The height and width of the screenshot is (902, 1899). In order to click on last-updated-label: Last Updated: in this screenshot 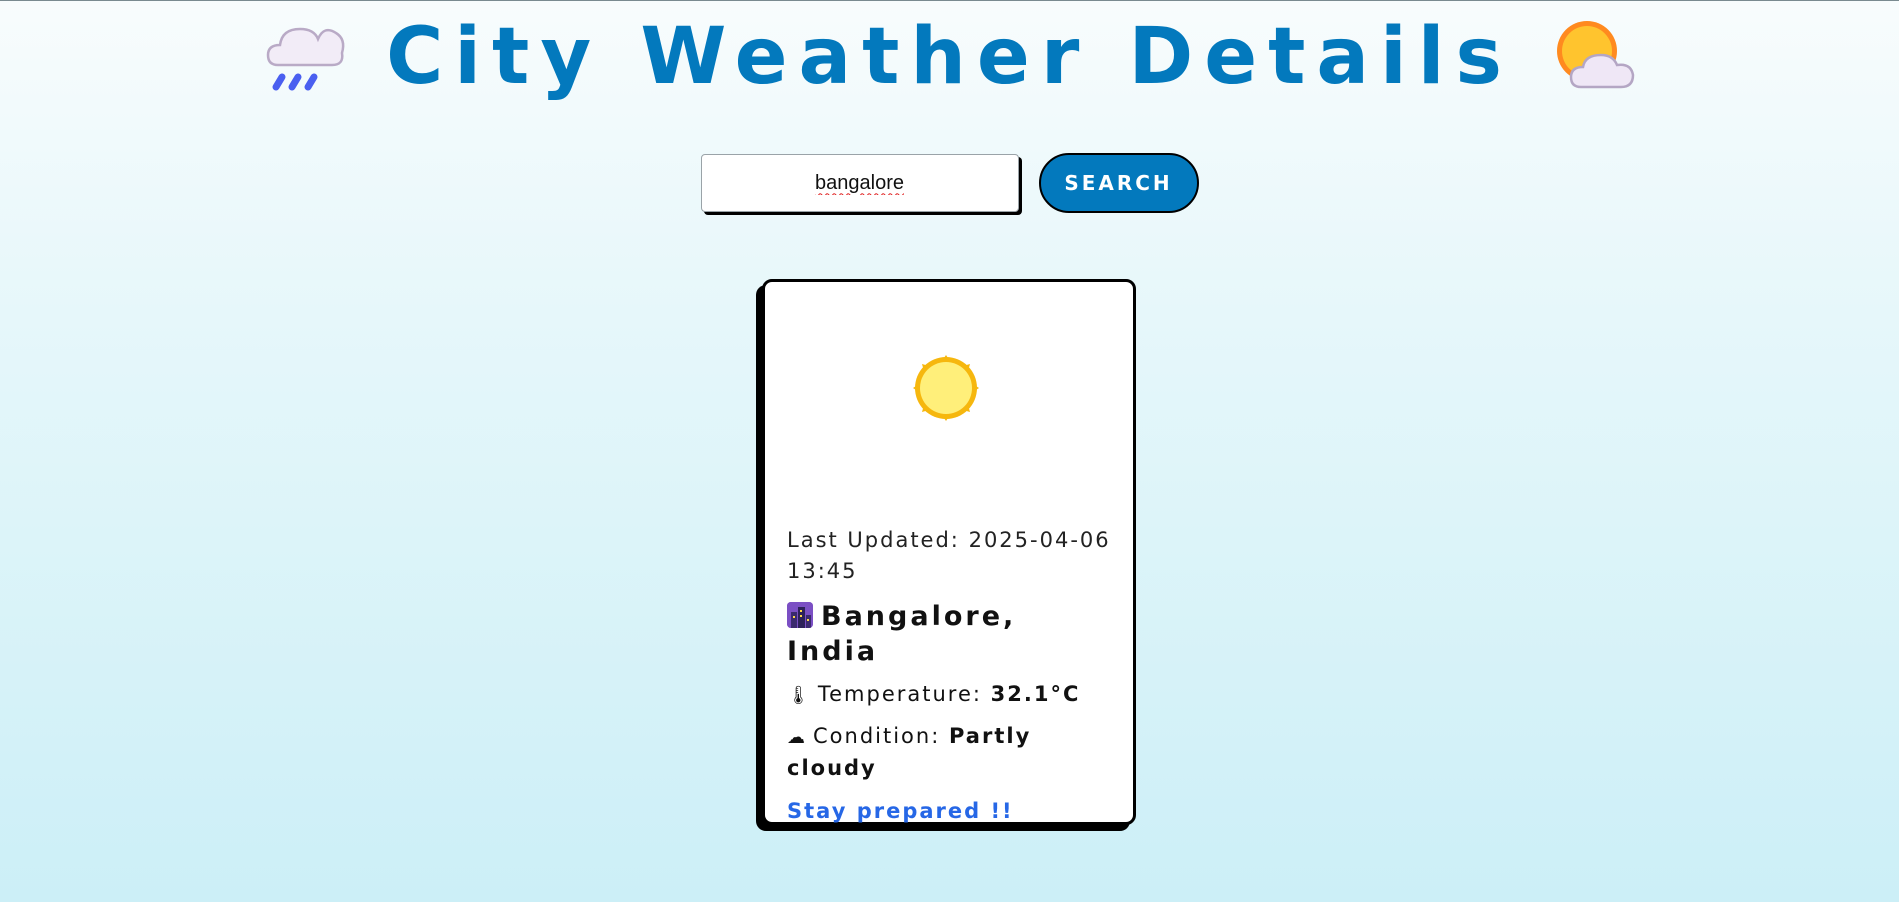, I will do `click(873, 540)`.